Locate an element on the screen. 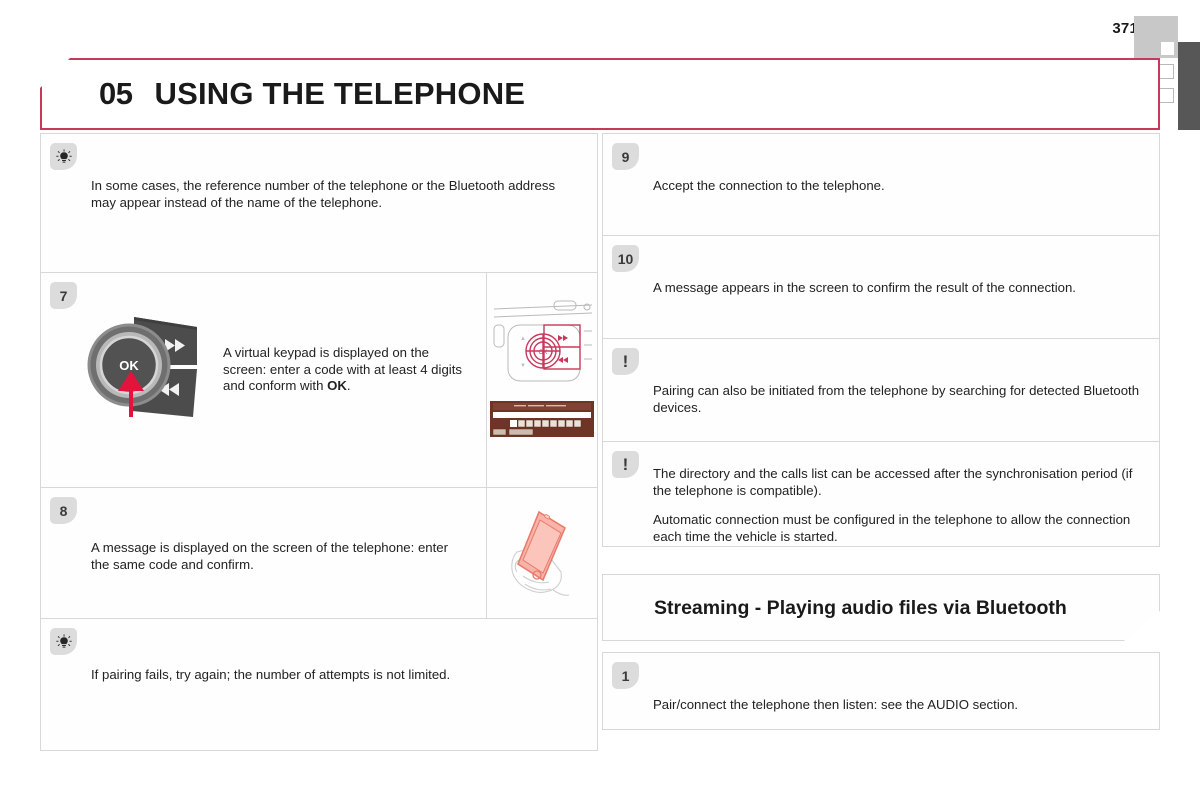 This screenshot has width=1200, height=800. steering-control-ok-button-illustration: OK is located at coordinates (150, 369).